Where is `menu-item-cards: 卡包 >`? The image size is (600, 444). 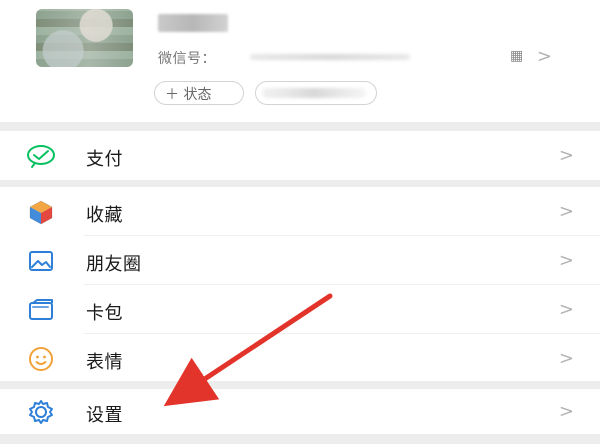 menu-item-cards: 卡包 > is located at coordinates (300, 309).